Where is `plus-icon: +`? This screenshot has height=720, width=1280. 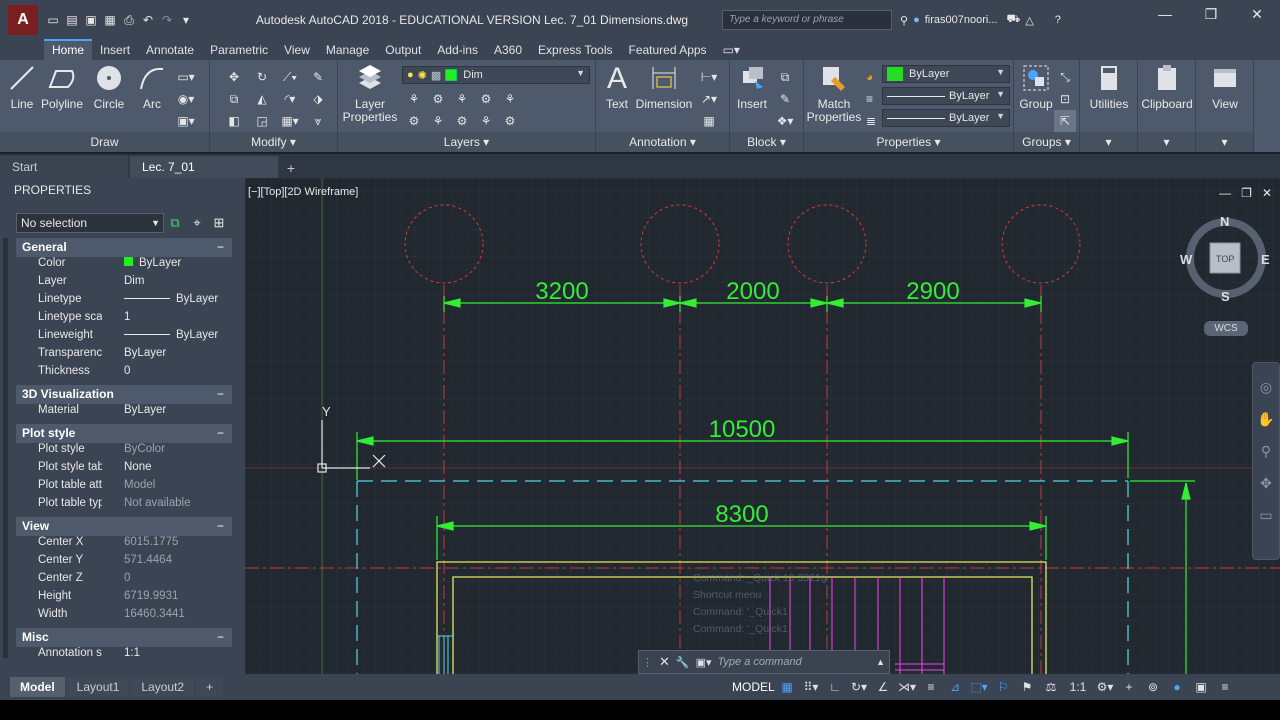
plus-icon: + is located at coordinates (1129, 687).